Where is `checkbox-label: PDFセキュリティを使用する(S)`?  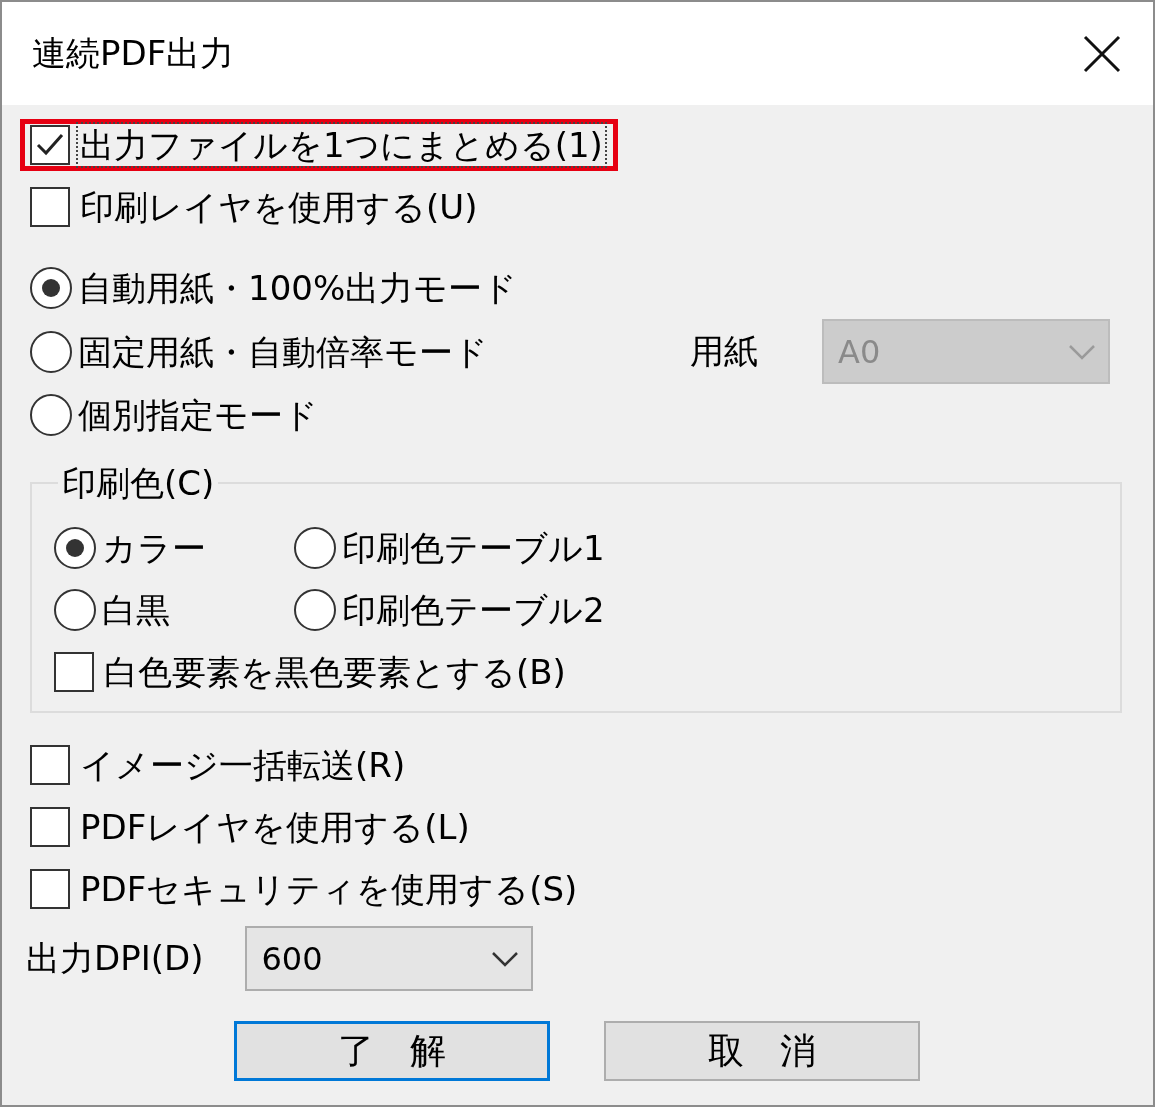
checkbox-label: PDFセキュリティを使用する(S) is located at coordinates (329, 889).